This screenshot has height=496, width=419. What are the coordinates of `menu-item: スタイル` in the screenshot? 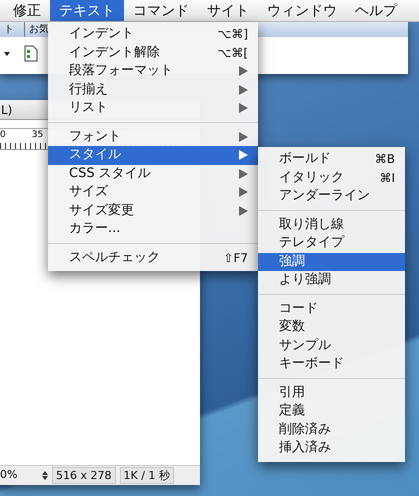 It's located at (153, 155).